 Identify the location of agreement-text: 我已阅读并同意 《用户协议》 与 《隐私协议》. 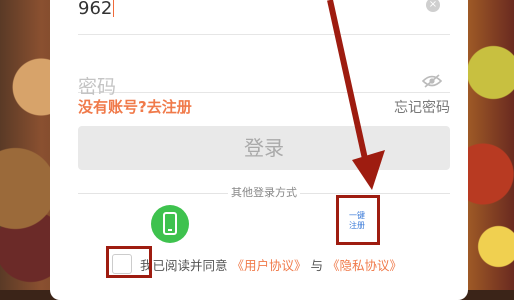
(271, 264).